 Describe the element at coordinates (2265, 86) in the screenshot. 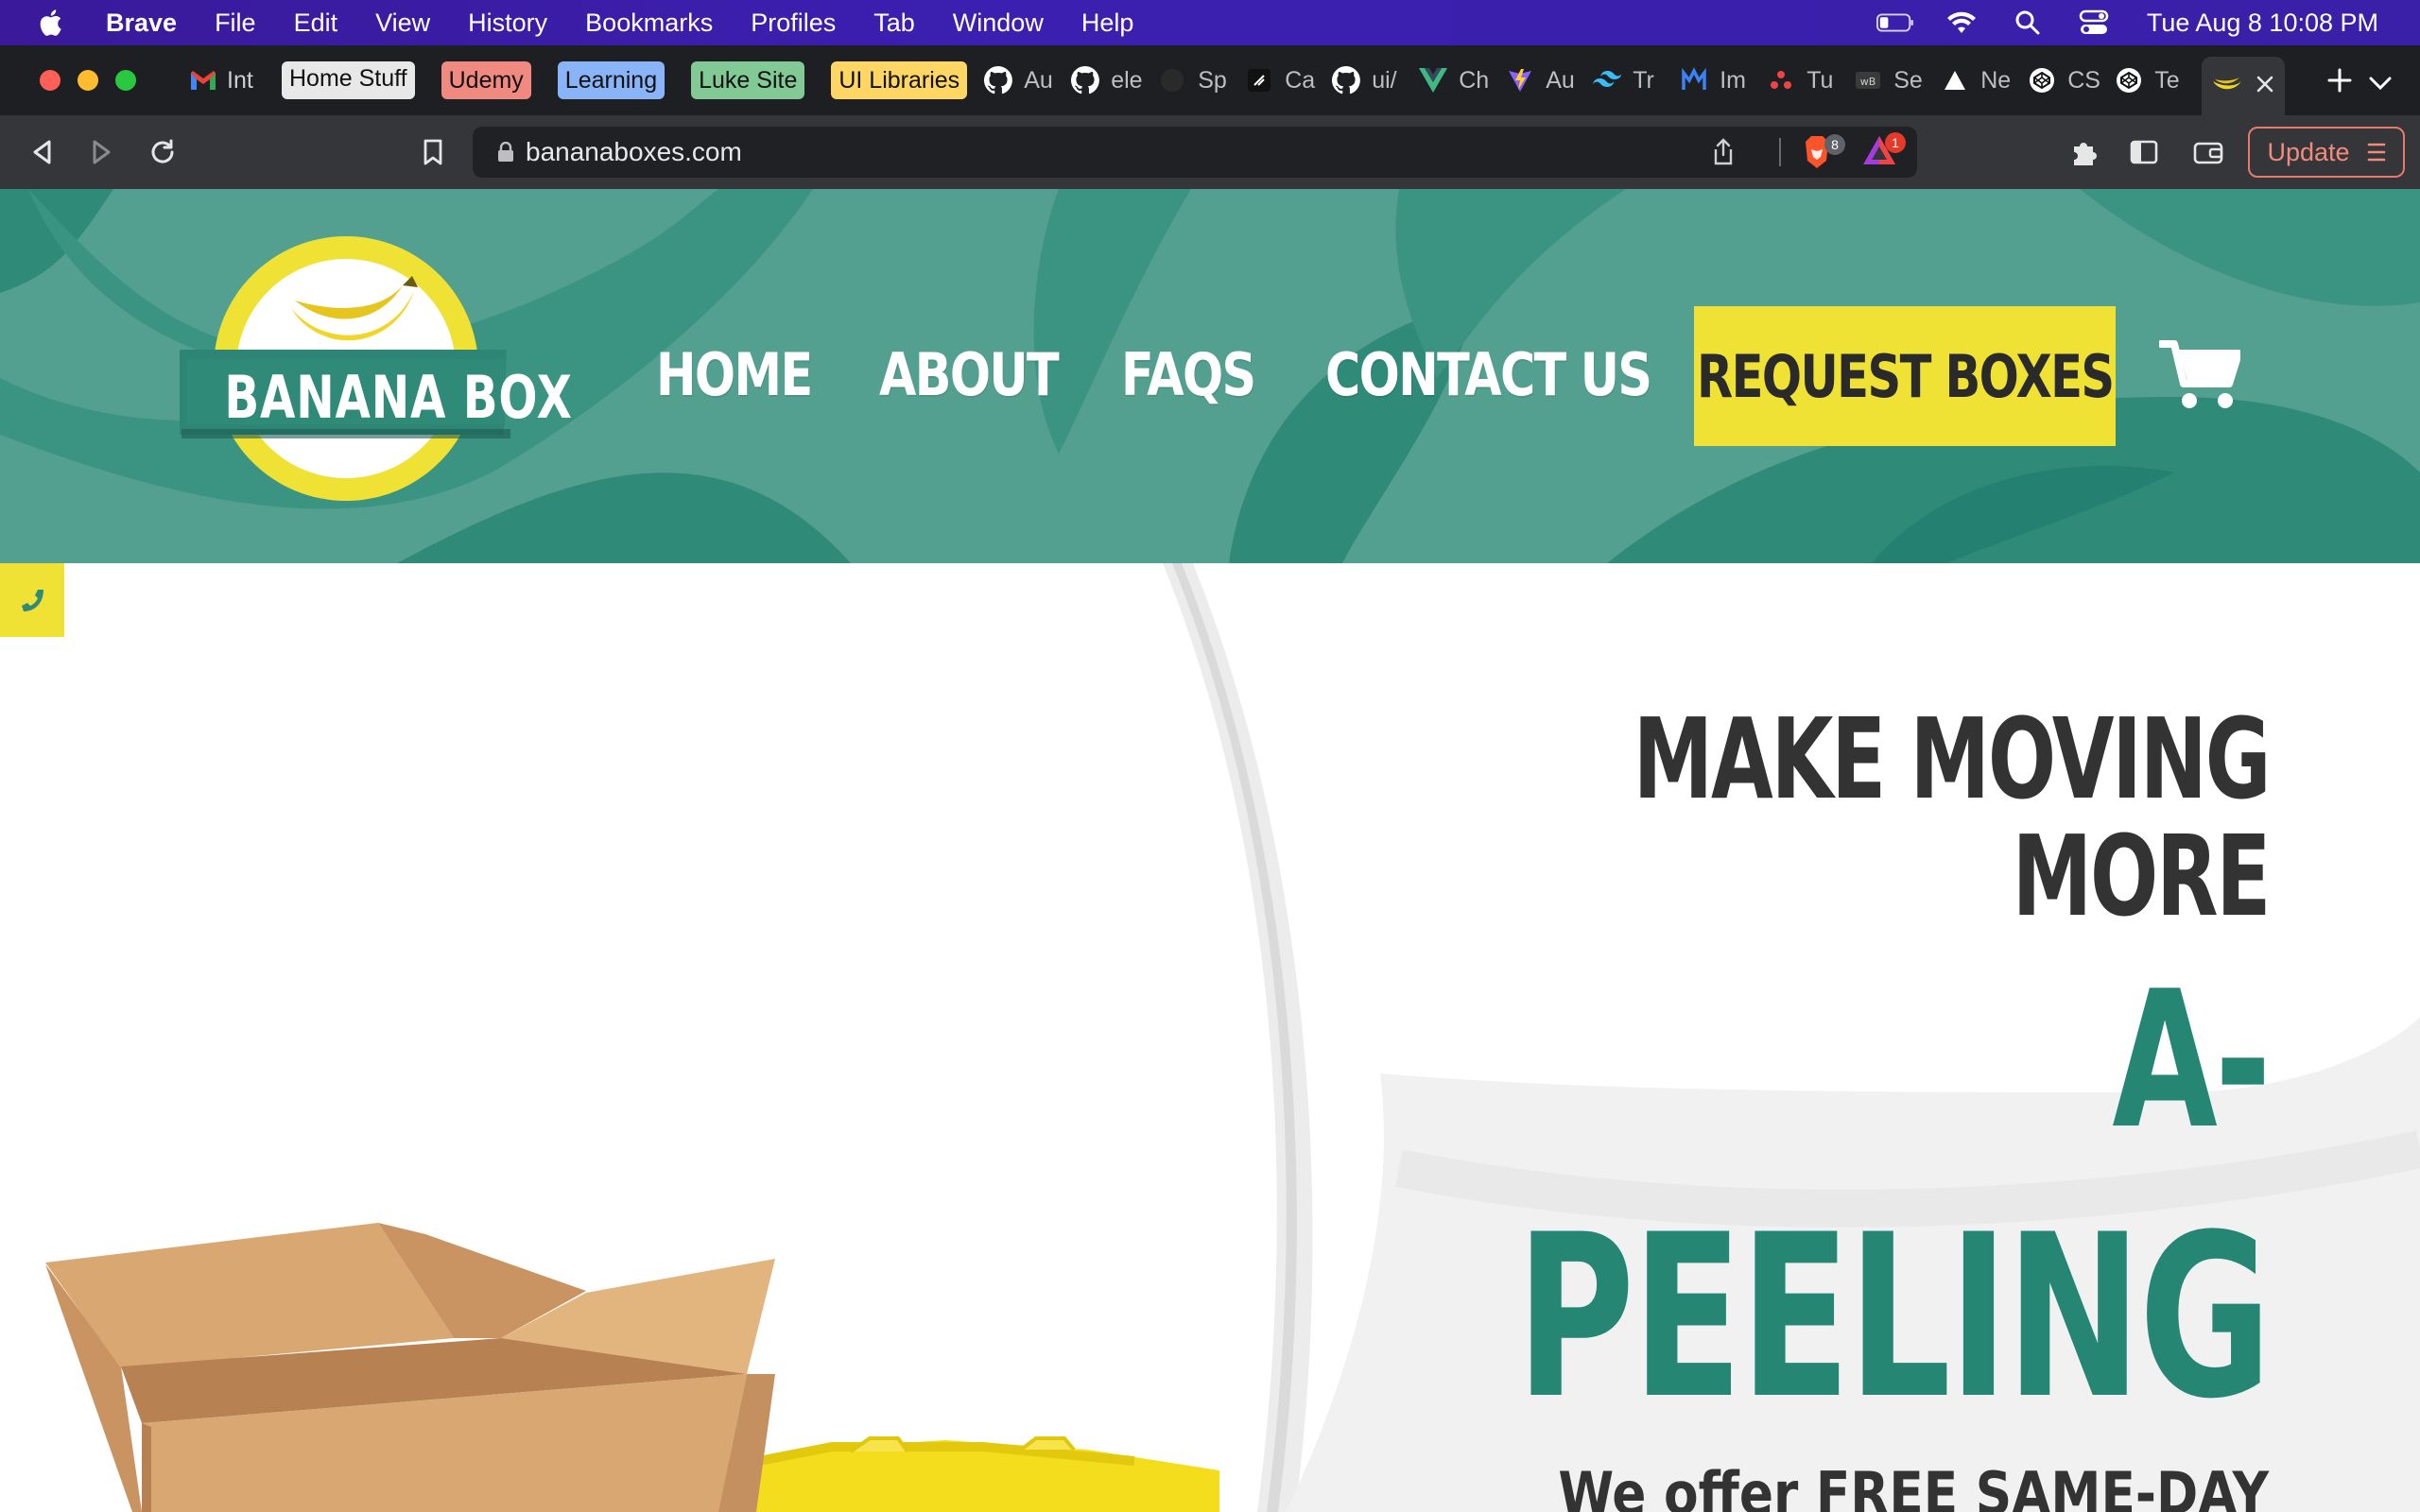

I see `close-tab-icon` at that location.